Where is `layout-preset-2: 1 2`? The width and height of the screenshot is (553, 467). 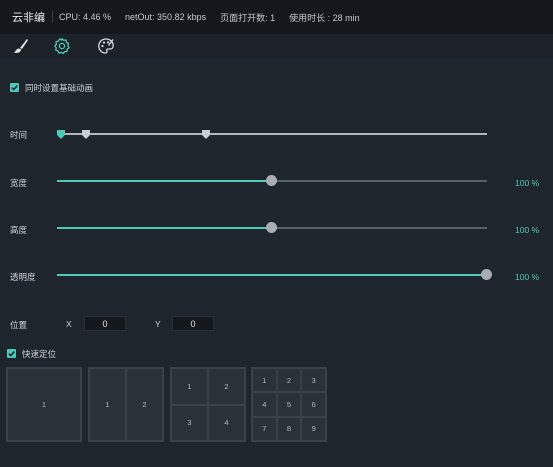 layout-preset-2: 1 2 is located at coordinates (126, 404).